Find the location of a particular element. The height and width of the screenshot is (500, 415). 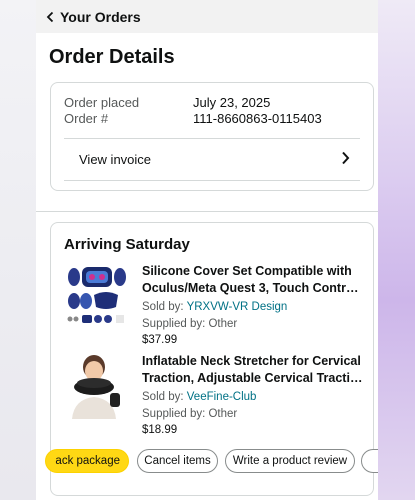

view-invoice-label: View invoice is located at coordinates (115, 159).